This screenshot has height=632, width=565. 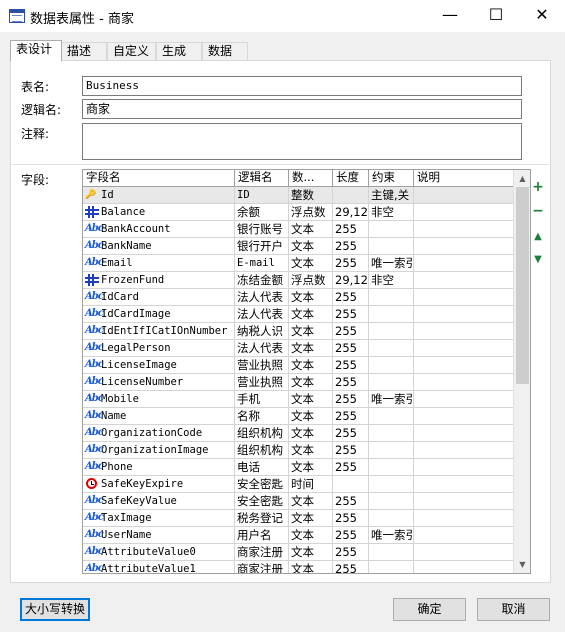 What do you see at coordinates (262, 535) in the screenshot?
I see `cell-logic-name: 用户名` at bounding box center [262, 535].